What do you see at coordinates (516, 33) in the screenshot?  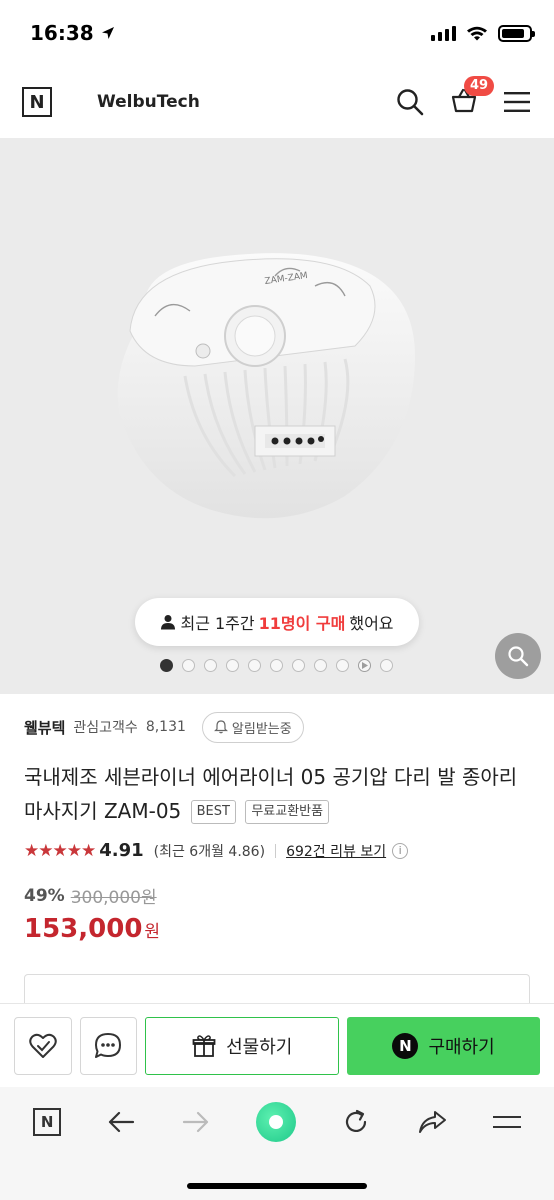 I see `battery-icon` at bounding box center [516, 33].